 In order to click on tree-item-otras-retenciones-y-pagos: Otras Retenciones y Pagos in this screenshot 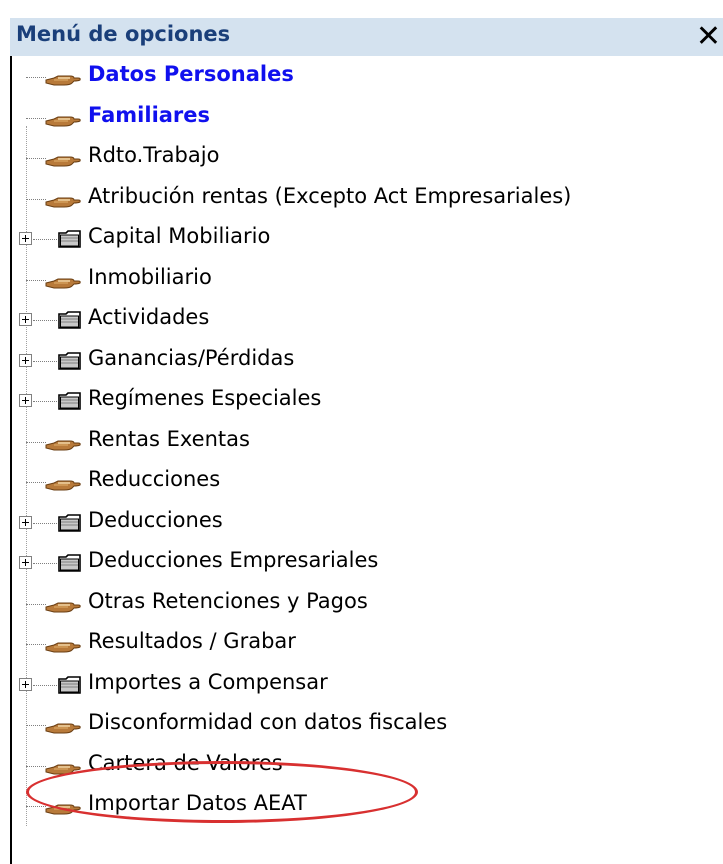, I will do `click(362, 604)`.